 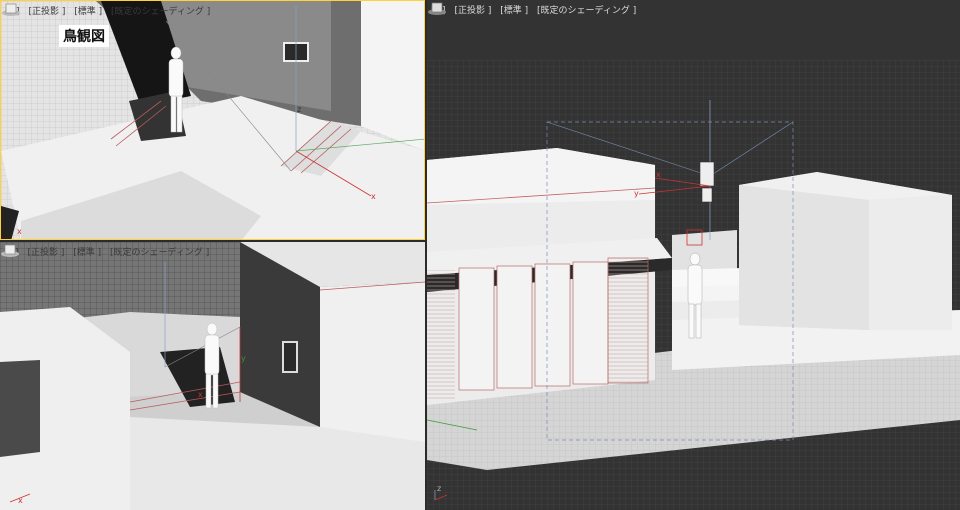 What do you see at coordinates (84, 36) in the screenshot?
I see `birds-eye-view-title: 鳥観図` at bounding box center [84, 36].